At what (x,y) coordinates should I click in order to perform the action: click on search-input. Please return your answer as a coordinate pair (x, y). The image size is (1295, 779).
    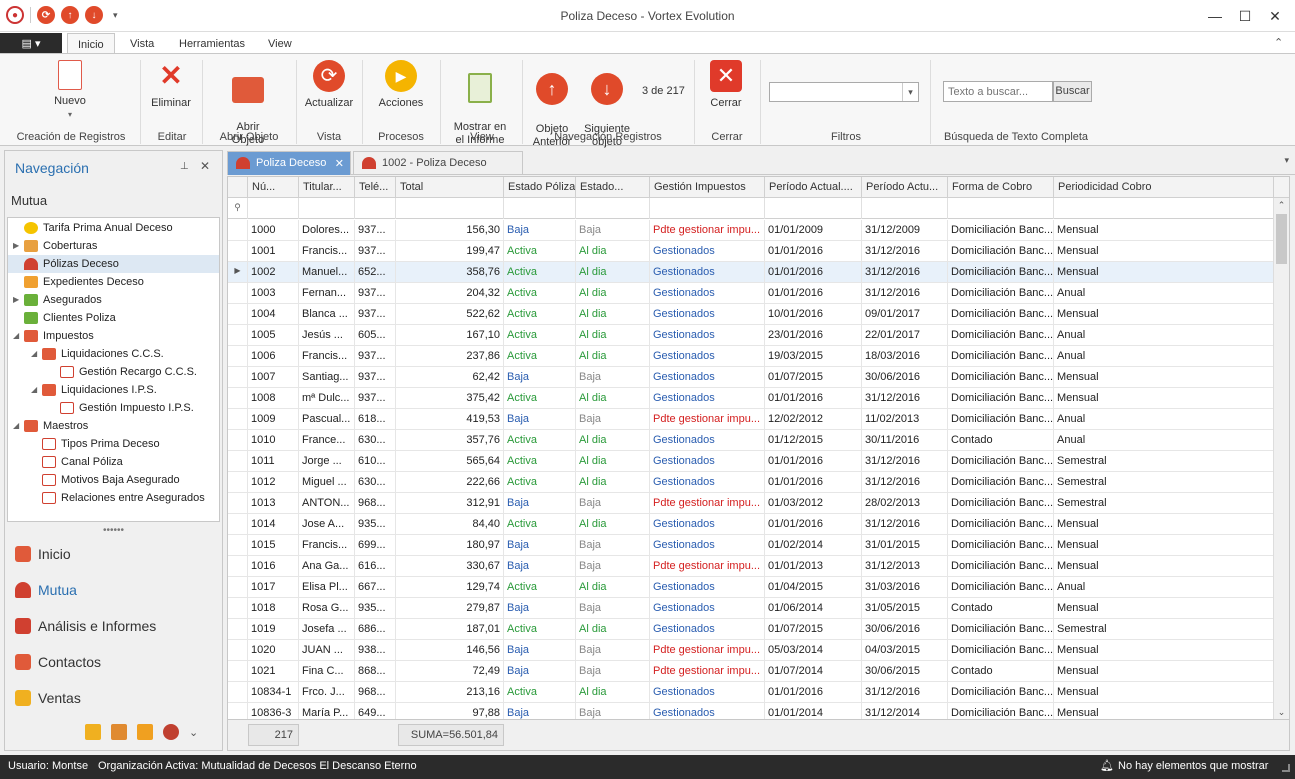
    Looking at the image, I should click on (998, 91).